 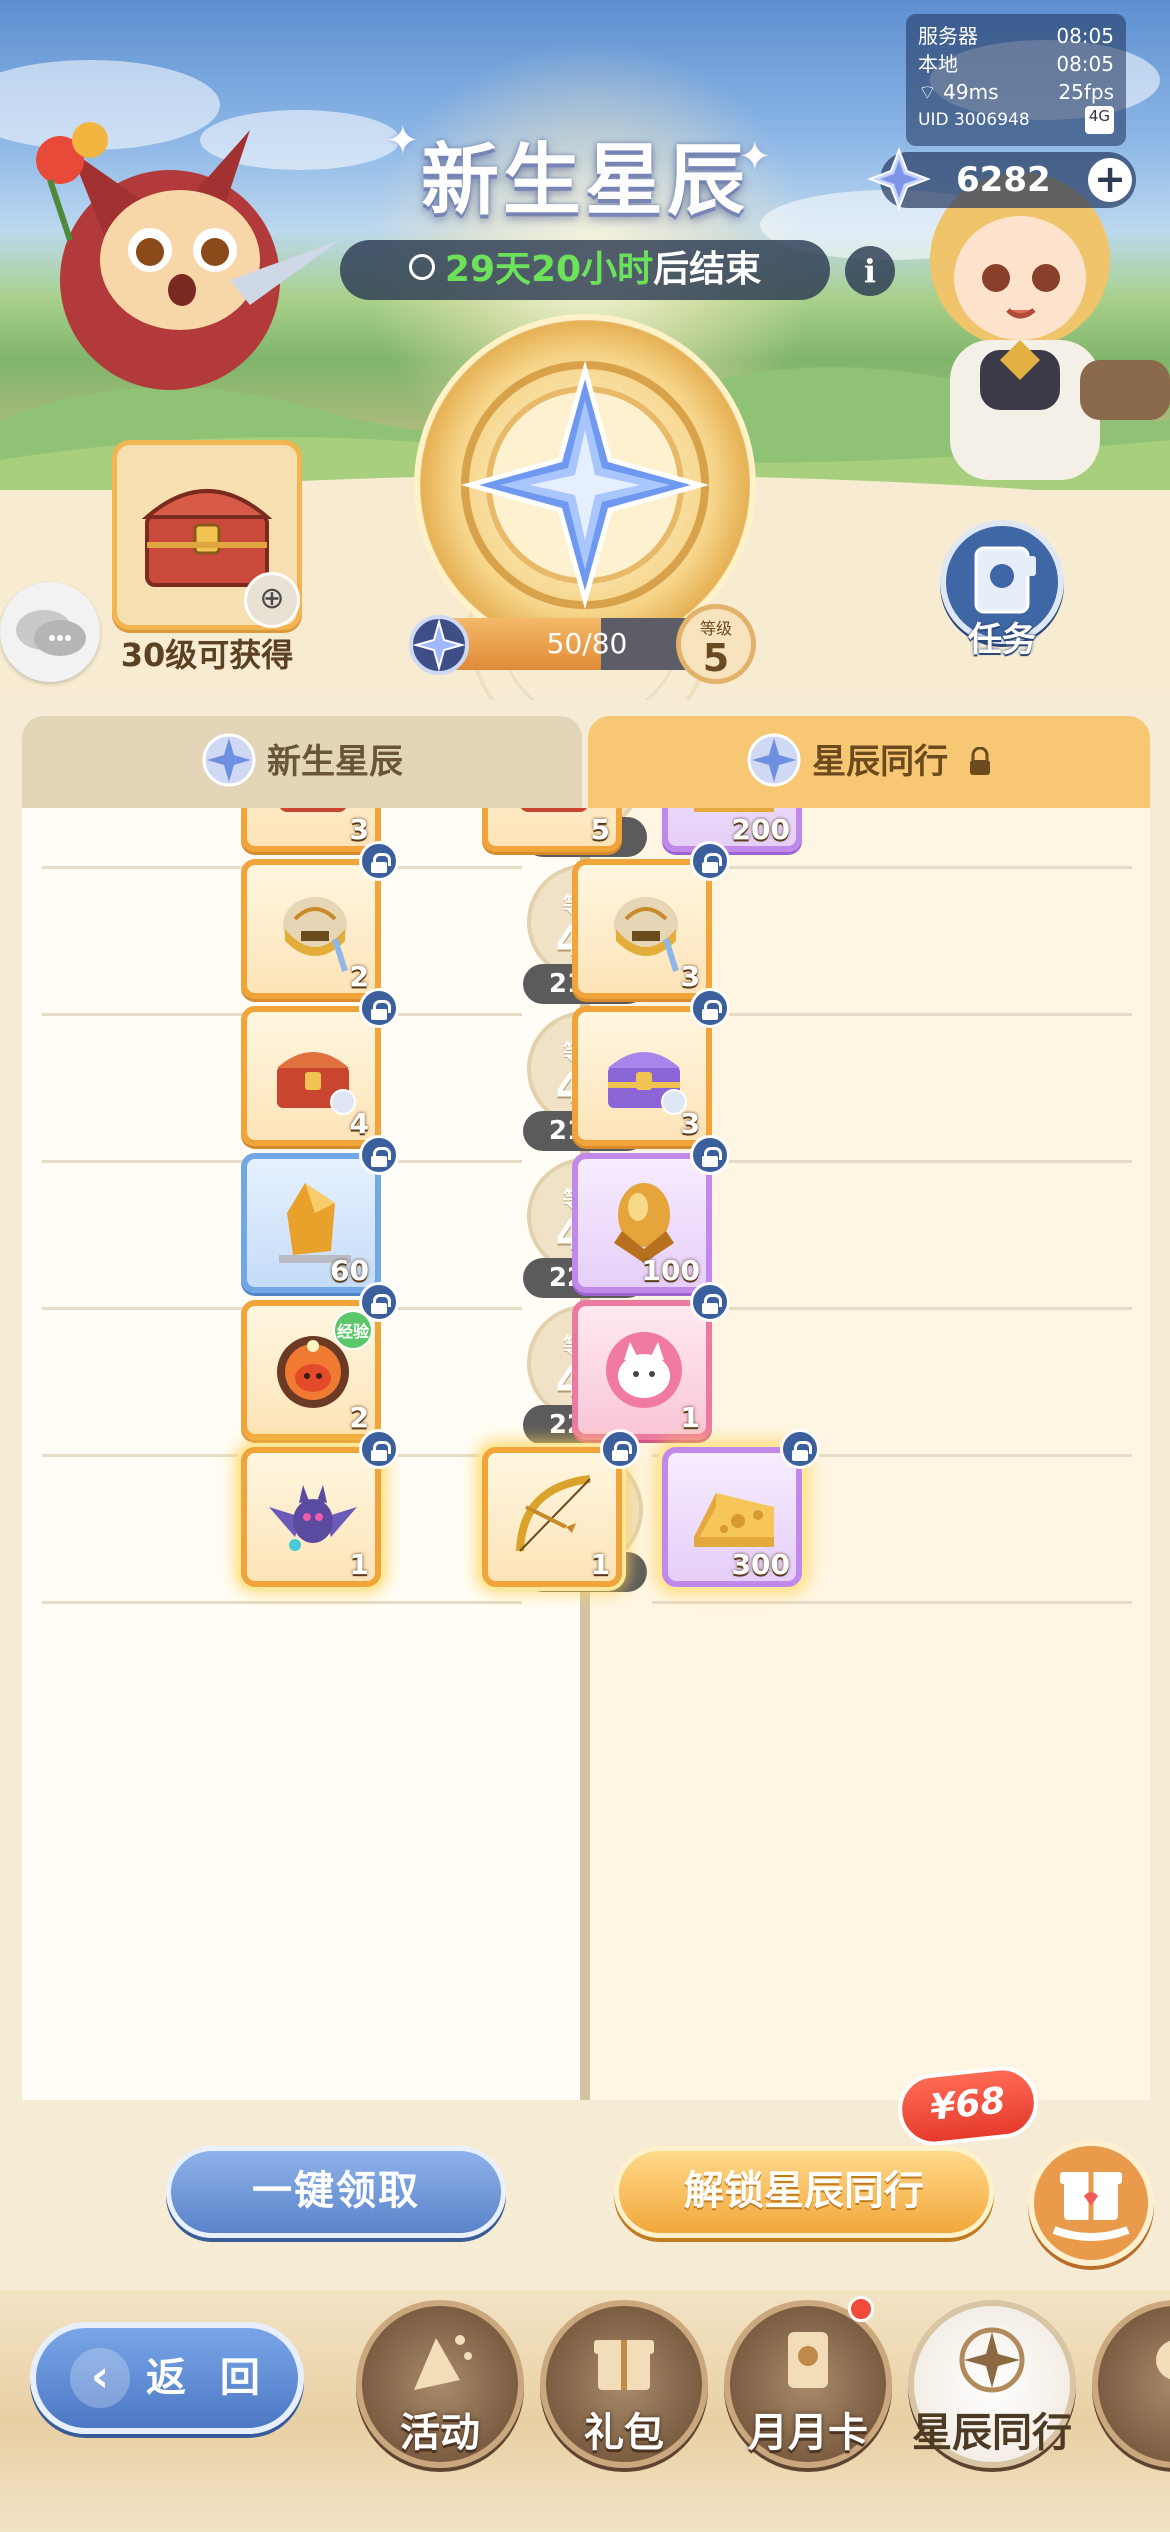 I want to click on ping-value: 49ms, so click(x=971, y=92).